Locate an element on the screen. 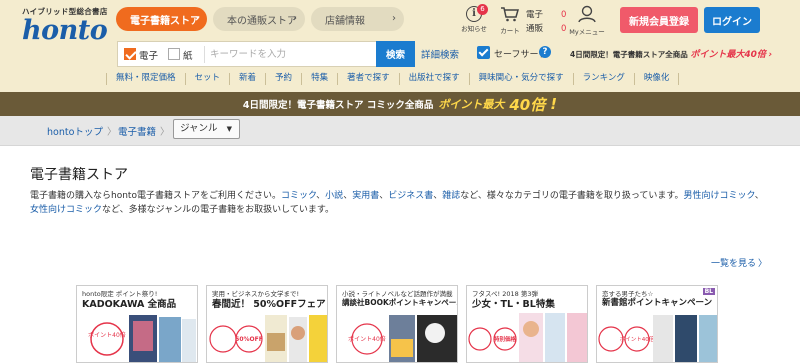 The height and width of the screenshot is (363, 800). page-title: 電子書籍ストア is located at coordinates (79, 175).